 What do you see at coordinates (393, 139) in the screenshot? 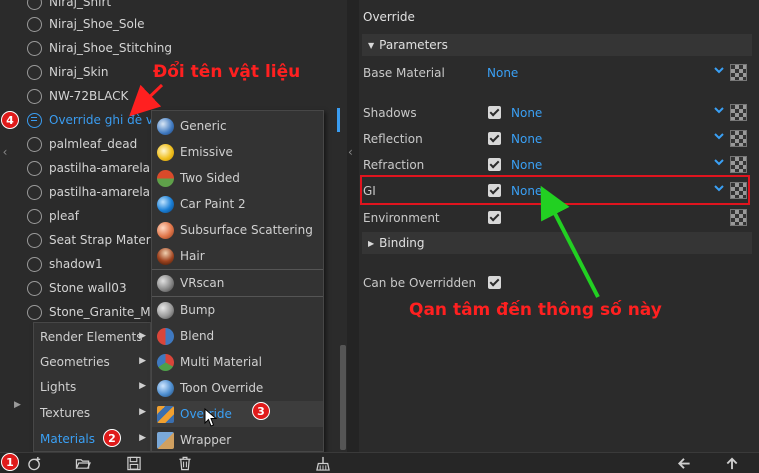
I see `reflection-label: Reflection` at bounding box center [393, 139].